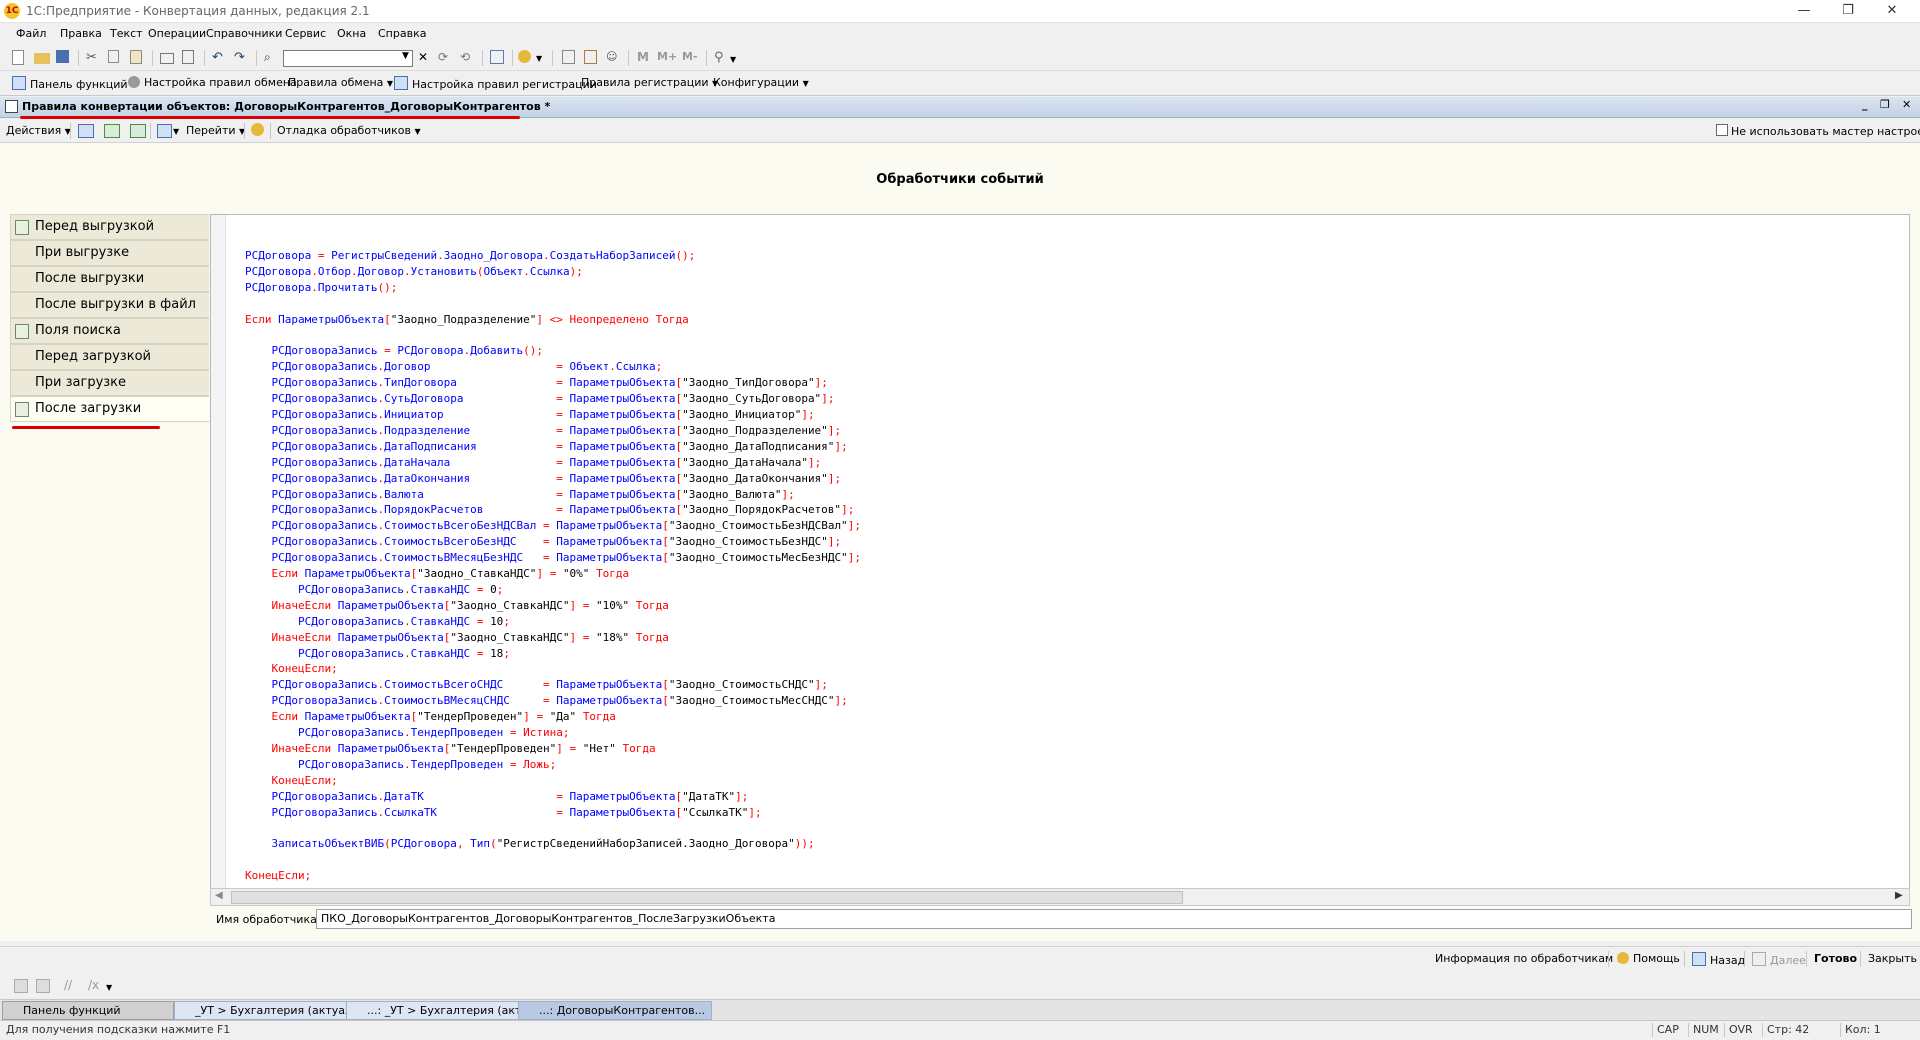 Image resolution: width=1920 pixels, height=1040 pixels. I want to click on actions-menu-button: Действия ▼, so click(38, 130).